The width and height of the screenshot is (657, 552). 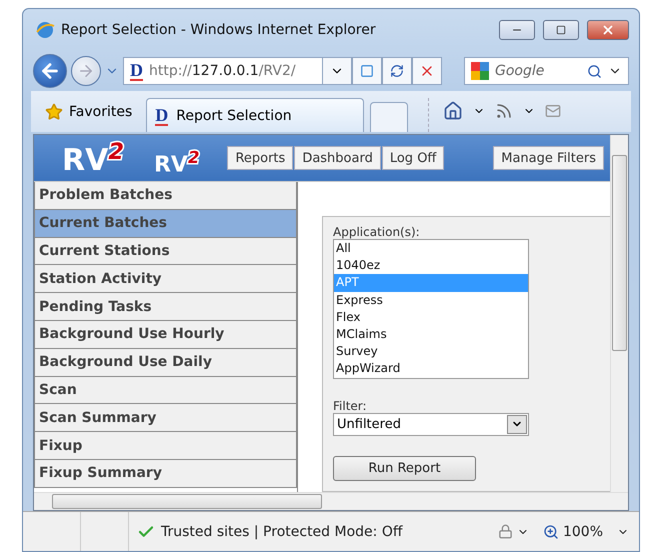 What do you see at coordinates (369, 424) in the screenshot?
I see `filter-value: Unfiltered` at bounding box center [369, 424].